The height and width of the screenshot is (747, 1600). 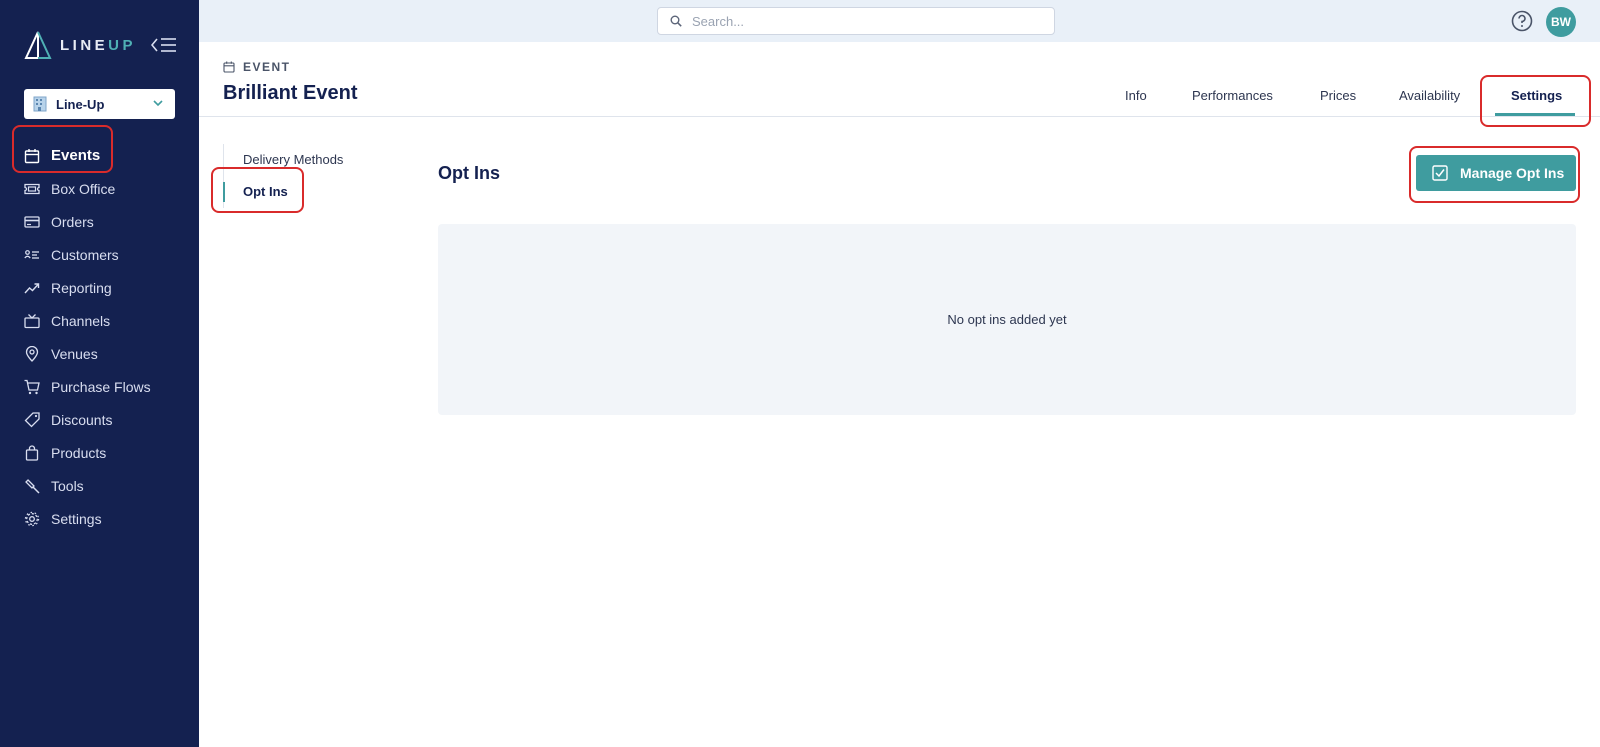 I want to click on building-icon, so click(x=40, y=104).